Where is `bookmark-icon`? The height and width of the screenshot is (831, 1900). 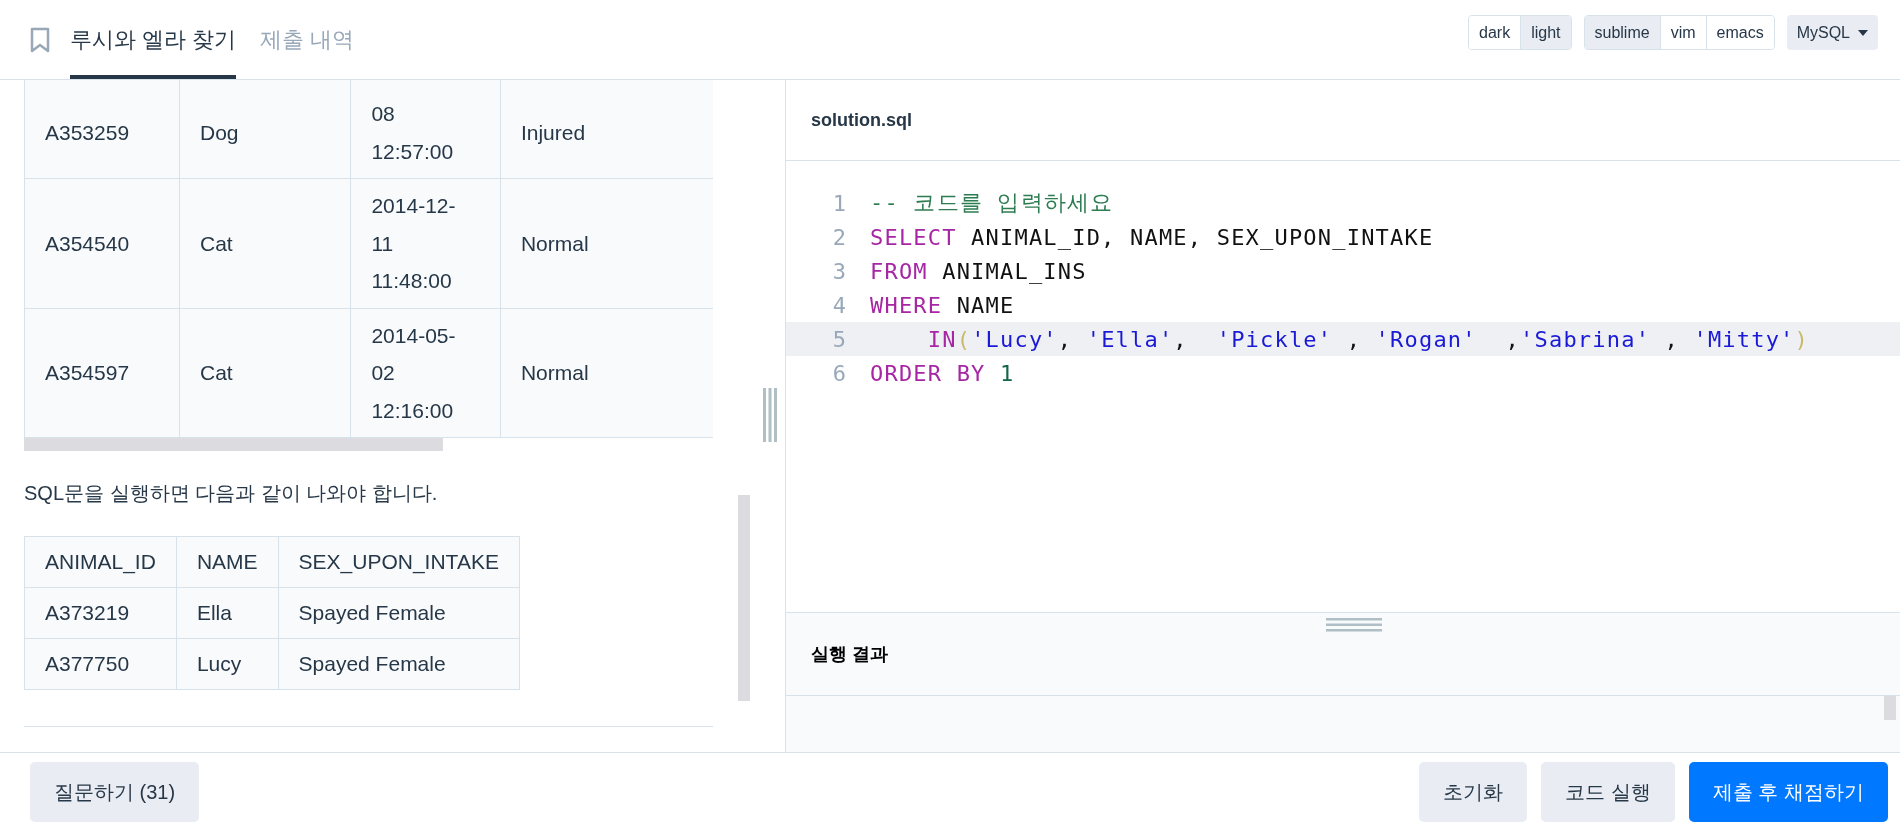 bookmark-icon is located at coordinates (40, 39).